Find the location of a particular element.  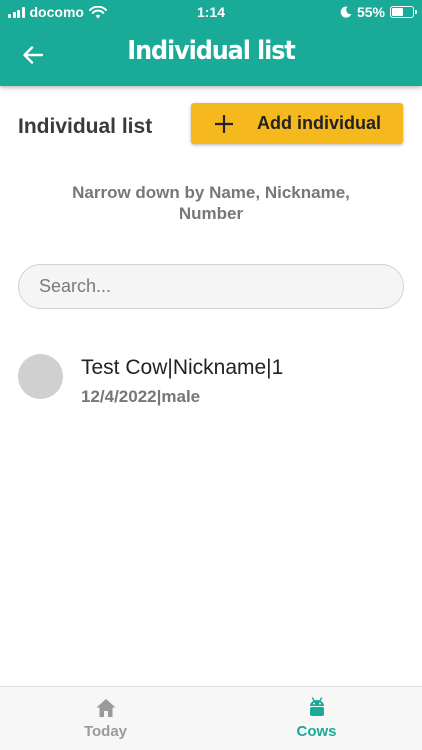

tab-today-label: Today is located at coordinates (105, 731).